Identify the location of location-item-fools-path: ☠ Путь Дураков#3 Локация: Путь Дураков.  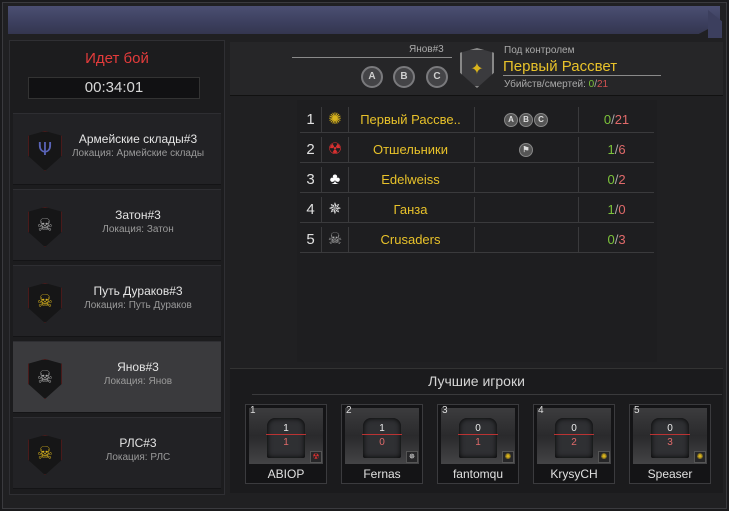
(117, 301).